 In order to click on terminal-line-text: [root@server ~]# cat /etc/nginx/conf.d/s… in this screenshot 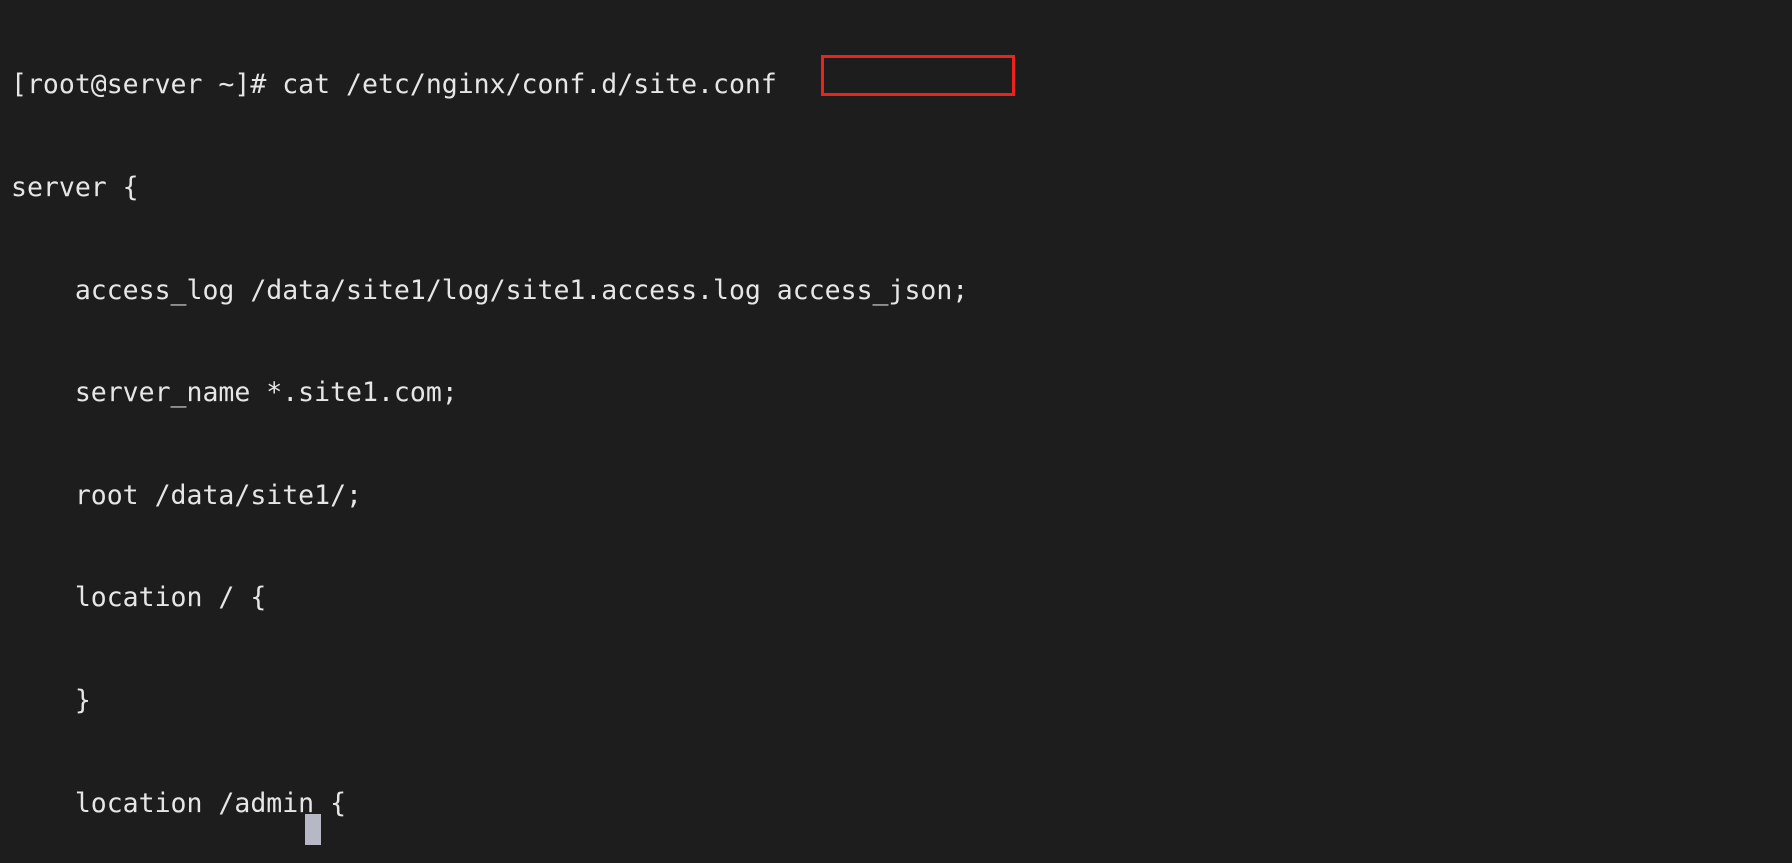, I will do `click(394, 85)`.